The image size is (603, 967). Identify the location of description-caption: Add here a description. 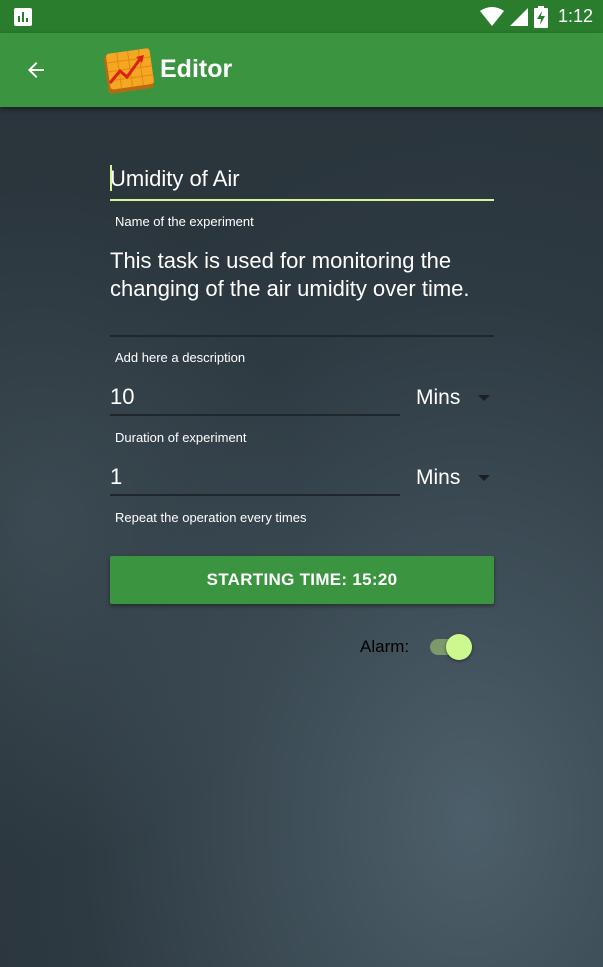
(180, 357).